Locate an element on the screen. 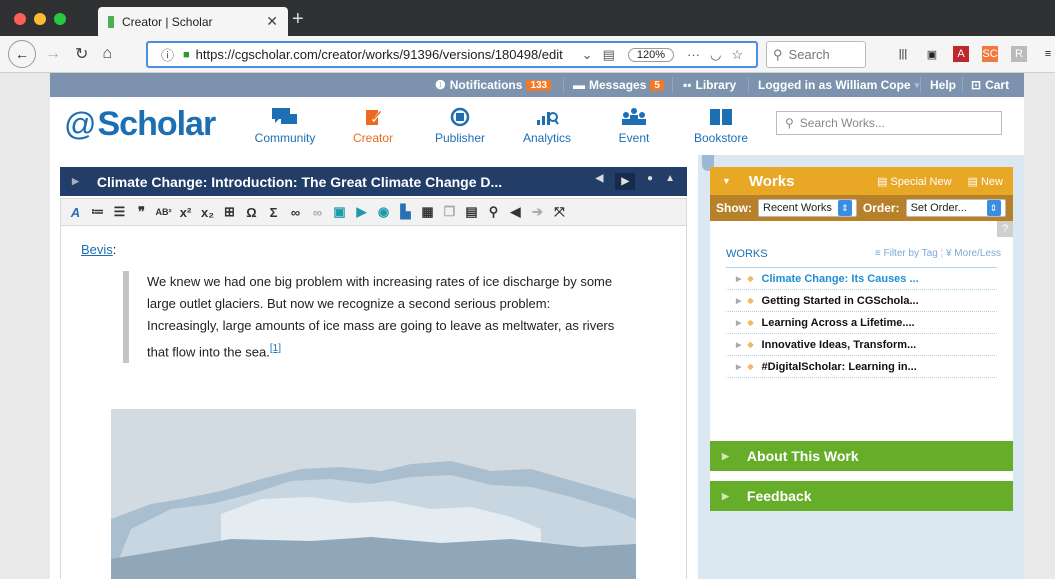 This screenshot has width=1055, height=579. close-tab-icon: ✕ is located at coordinates (272, 21).